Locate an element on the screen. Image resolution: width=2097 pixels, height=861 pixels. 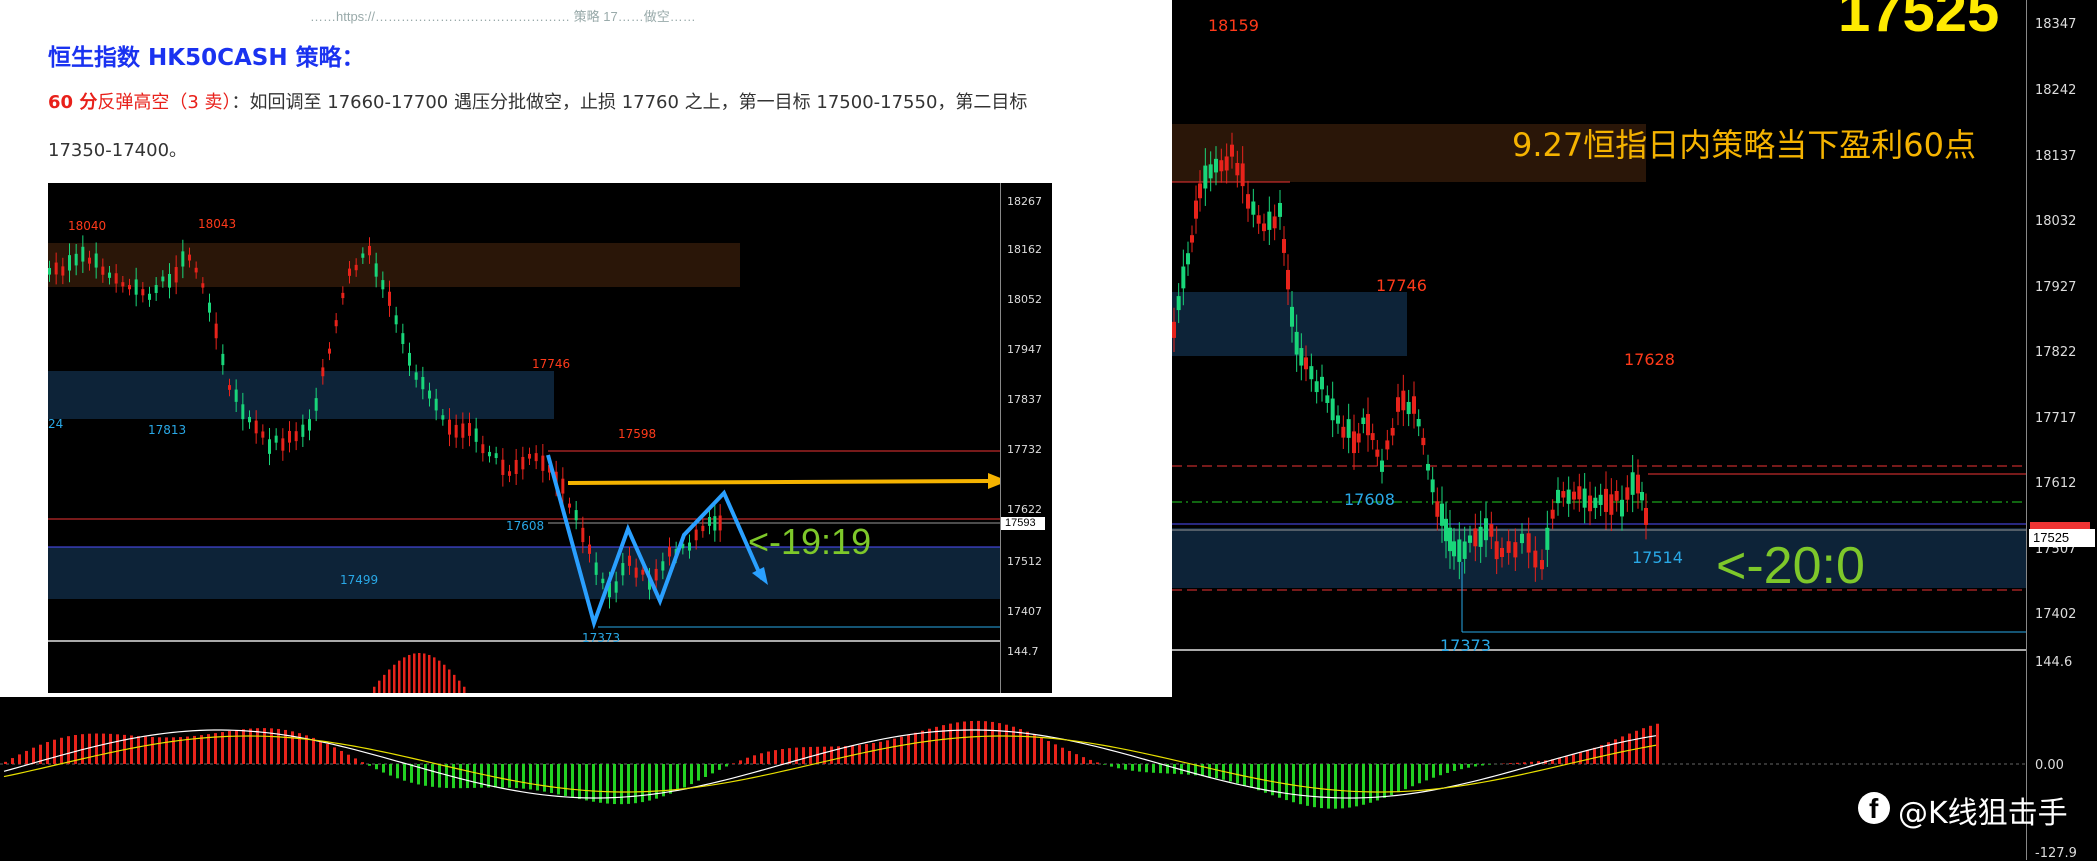
axis-tick: 144.7 is located at coordinates (1023, 651).